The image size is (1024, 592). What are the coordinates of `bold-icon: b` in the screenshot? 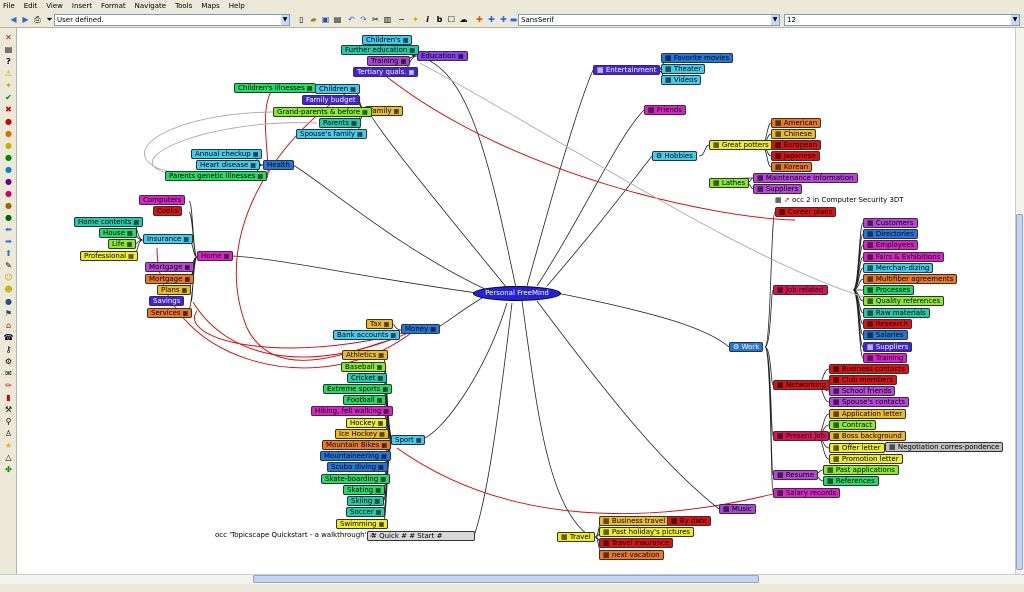 It's located at (439, 19).